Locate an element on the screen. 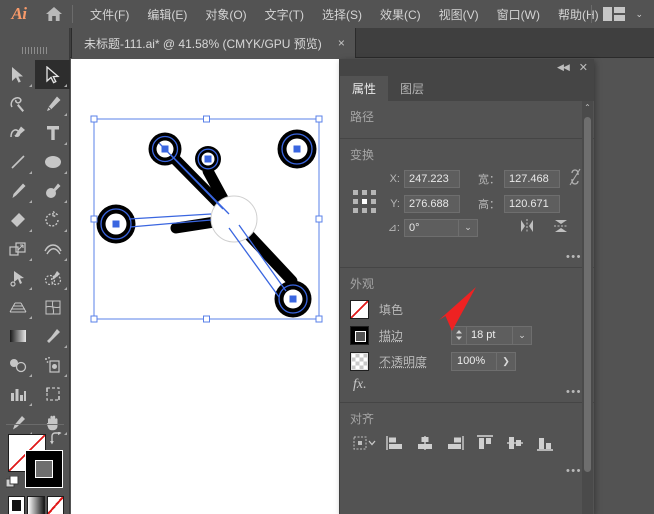  curvature-tool is located at coordinates (17, 132).